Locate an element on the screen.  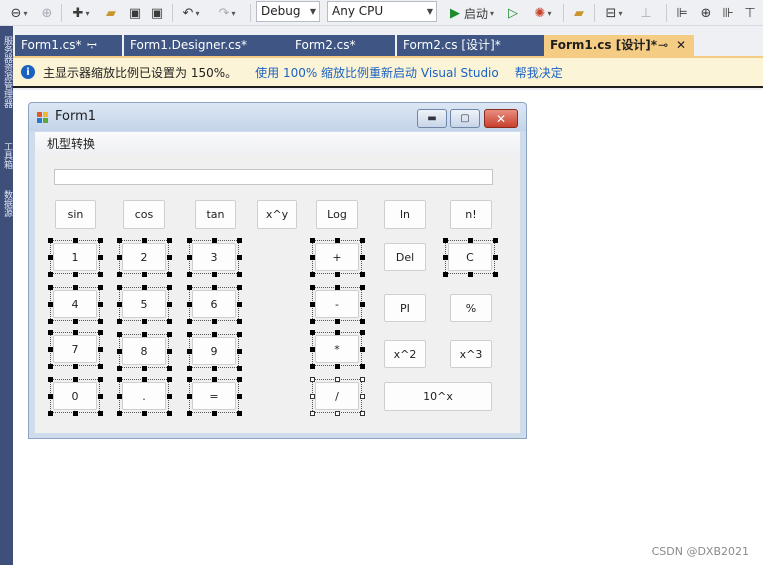
calc-button-sin: sin is located at coordinates (75, 214).